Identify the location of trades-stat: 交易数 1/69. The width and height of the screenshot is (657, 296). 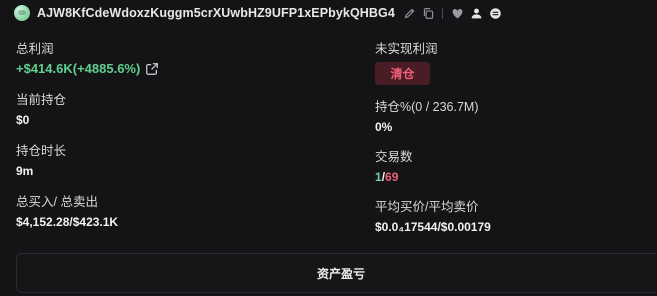
(394, 165).